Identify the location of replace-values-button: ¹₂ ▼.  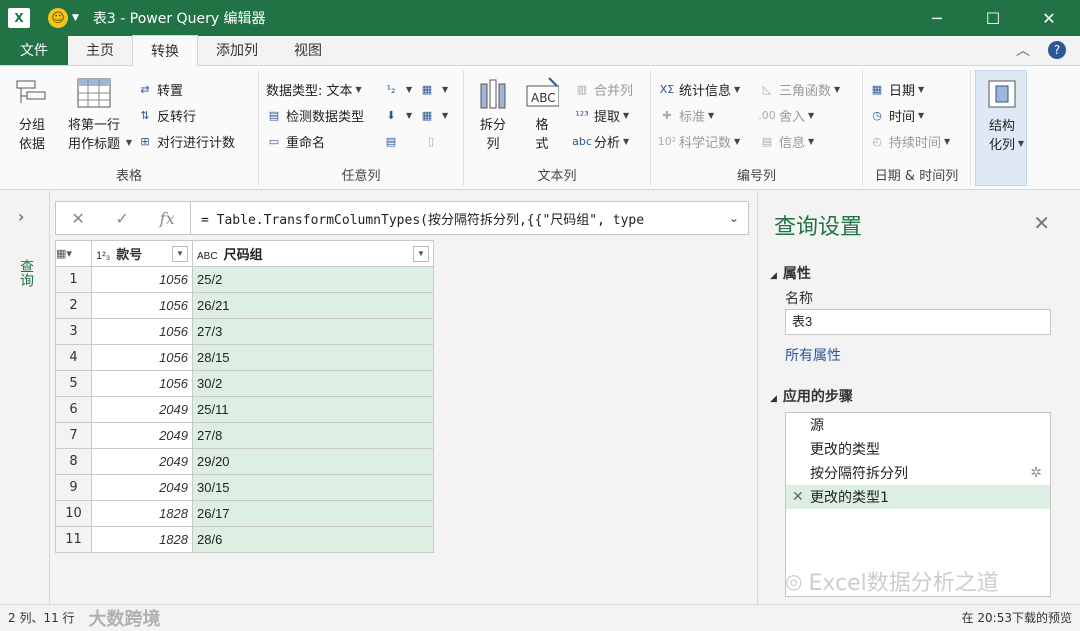
(398, 89).